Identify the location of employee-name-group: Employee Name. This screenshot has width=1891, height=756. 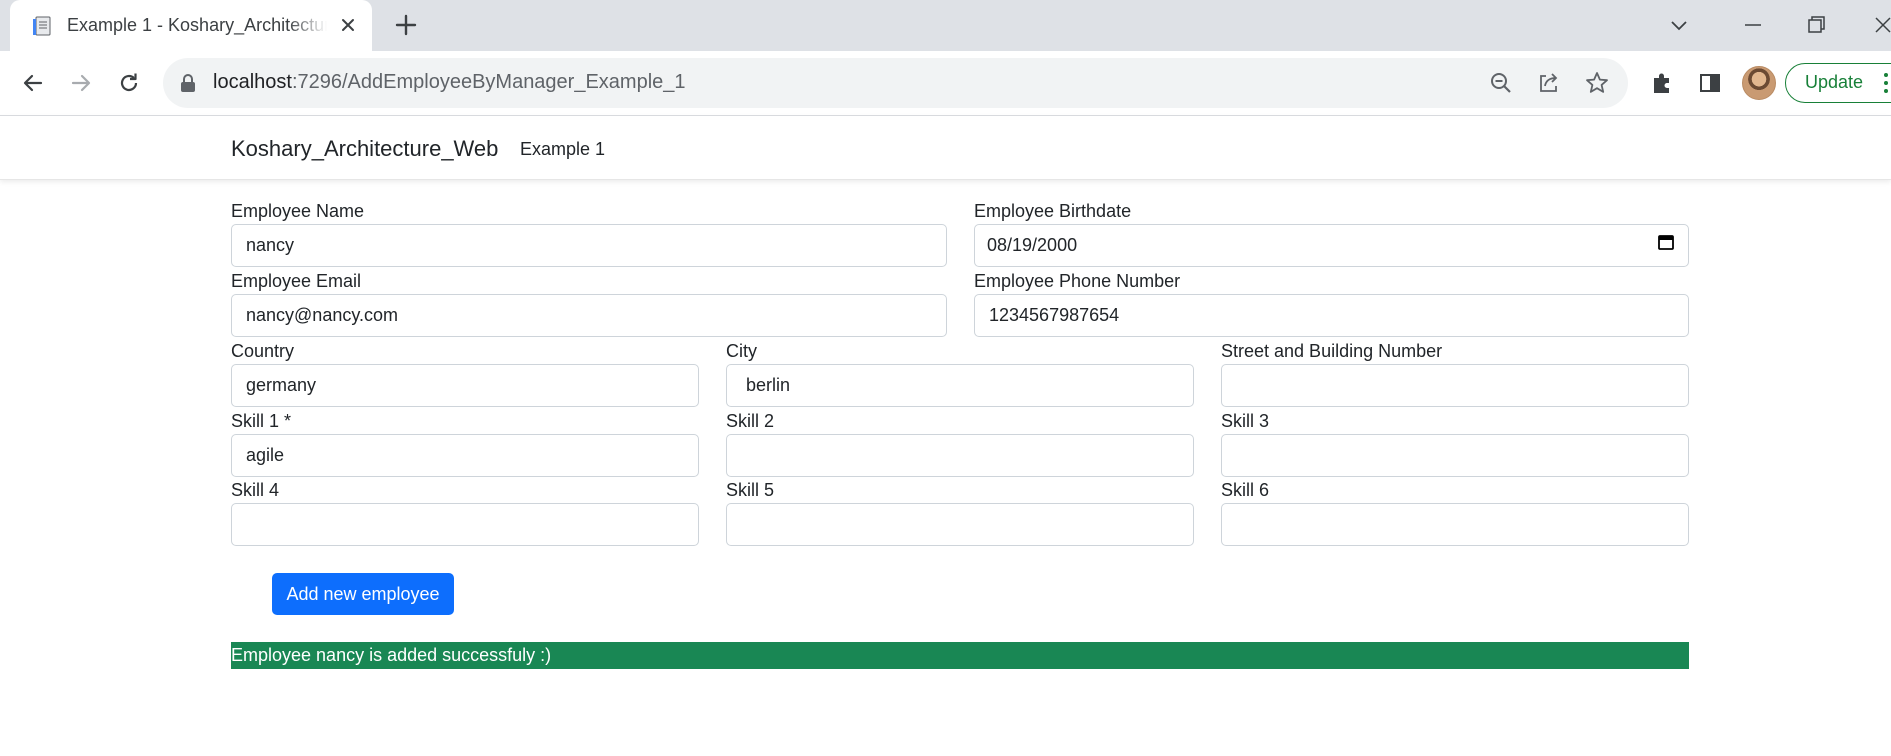
(589, 233).